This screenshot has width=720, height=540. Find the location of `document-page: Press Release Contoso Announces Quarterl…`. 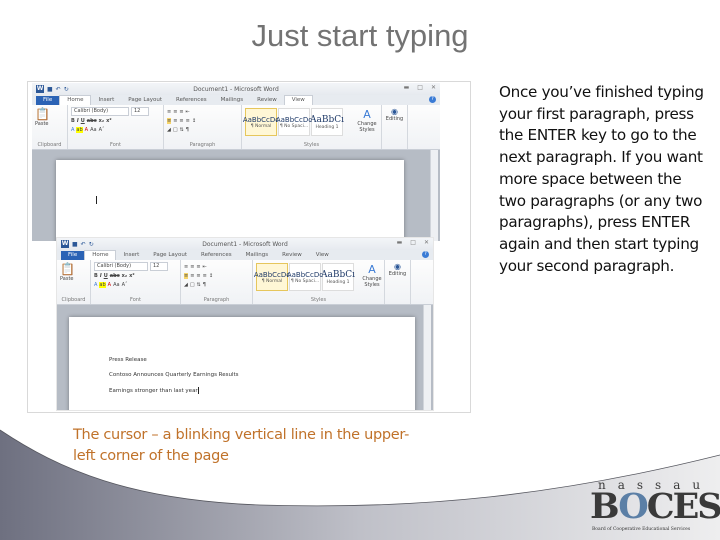

document-page: Press Release Contoso Announces Quarterl… is located at coordinates (242, 363).